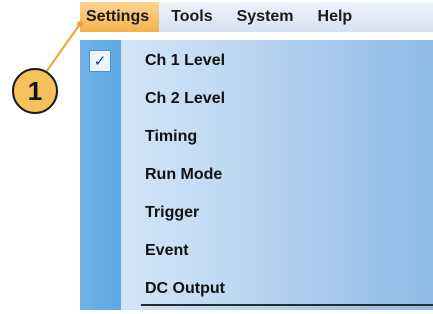 This screenshot has width=433, height=314. Describe the element at coordinates (64, 47) in the screenshot. I see `callout-leader-line` at that location.